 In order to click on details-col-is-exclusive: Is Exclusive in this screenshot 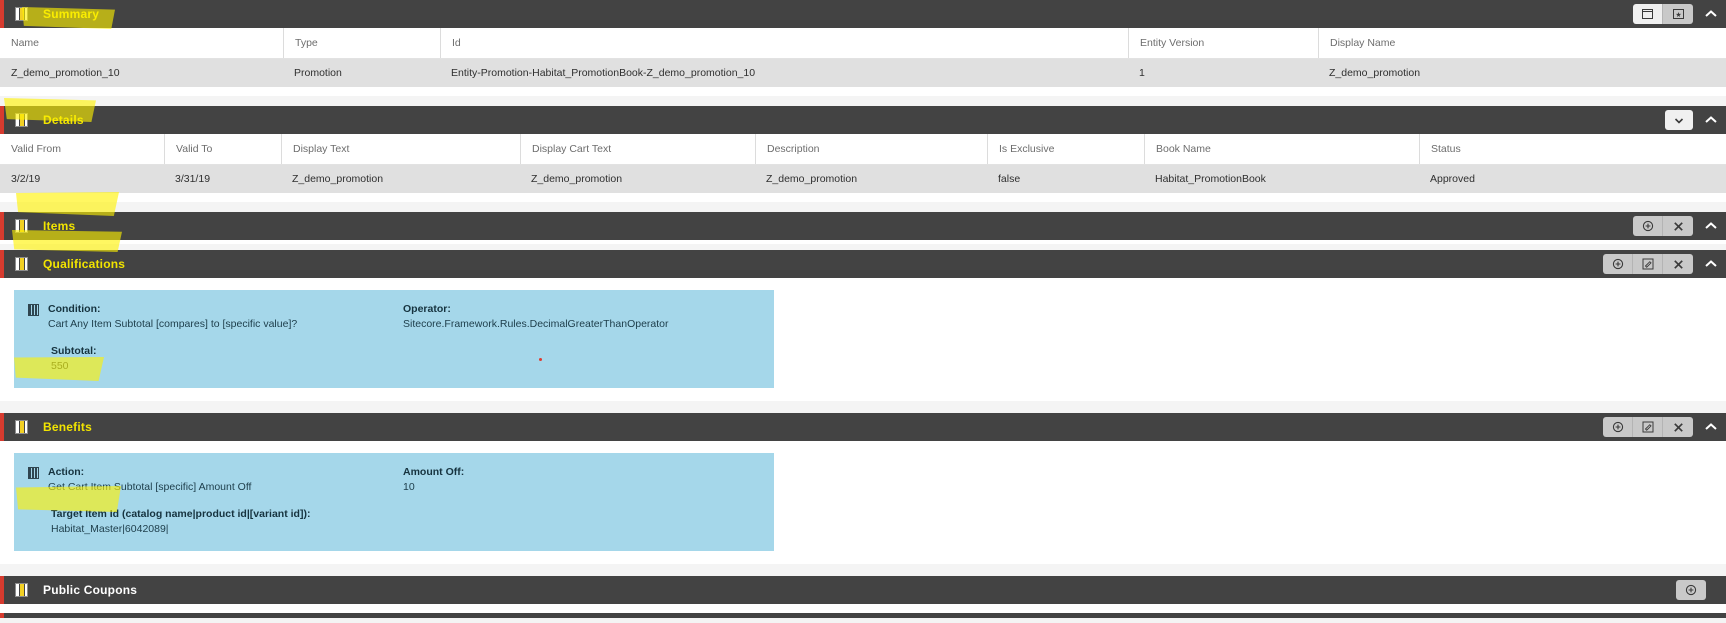, I will do `click(1065, 149)`.